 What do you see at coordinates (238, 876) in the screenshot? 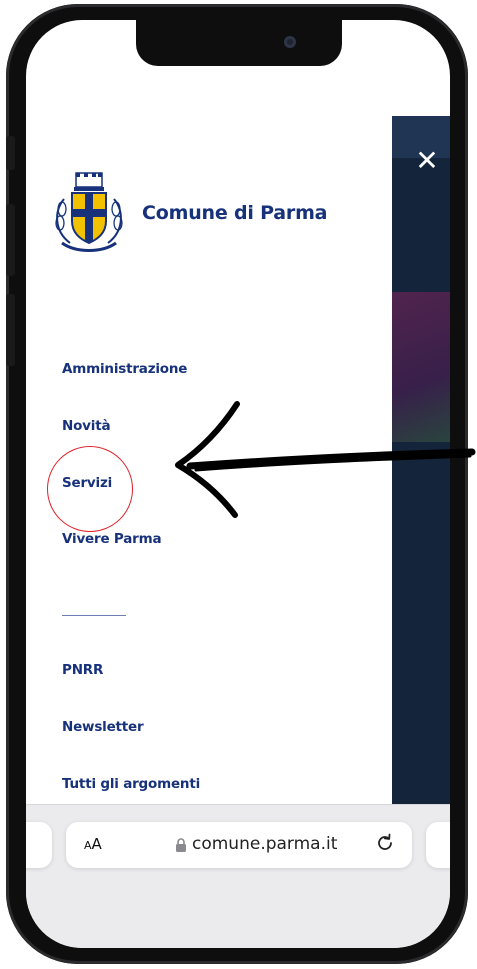
I see `browser-toolbar: AA comune.parma.it` at bounding box center [238, 876].